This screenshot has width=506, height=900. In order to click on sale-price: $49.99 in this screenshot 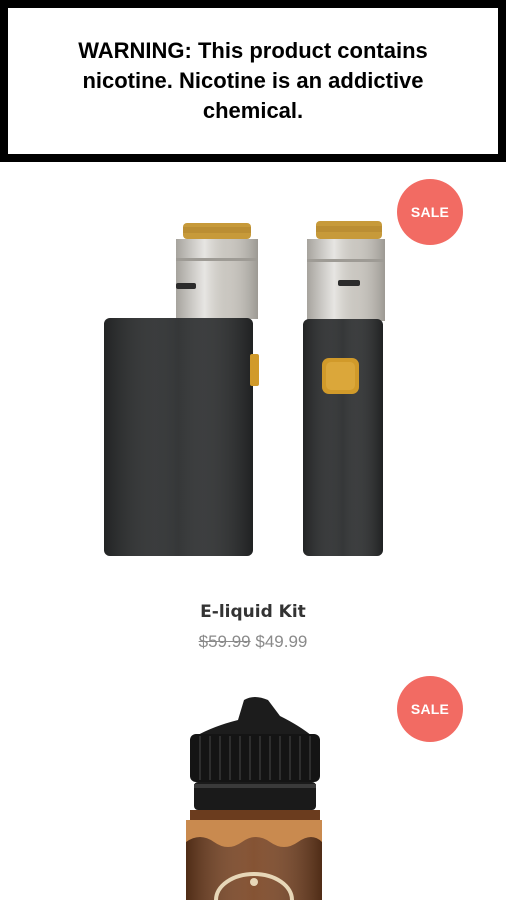, I will do `click(281, 641)`.